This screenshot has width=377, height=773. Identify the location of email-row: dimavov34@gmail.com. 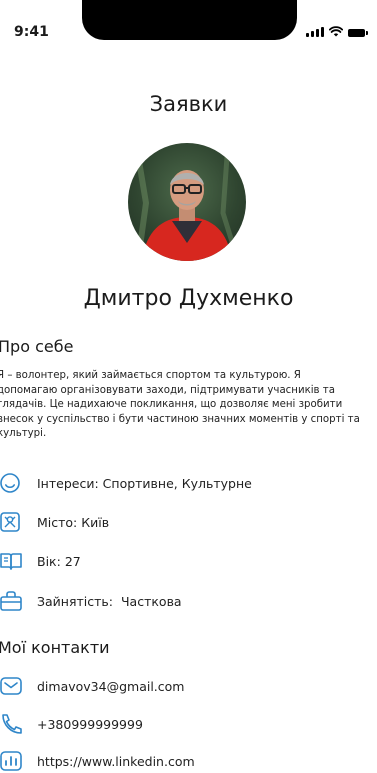
(92, 686).